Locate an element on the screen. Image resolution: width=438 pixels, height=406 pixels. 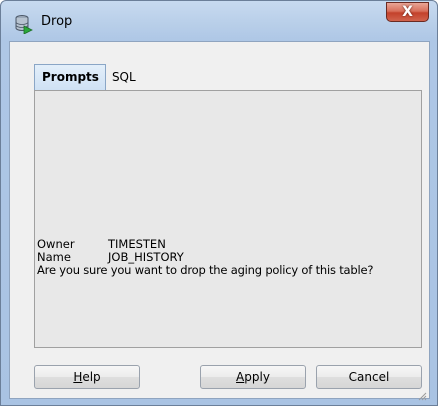
close-icon: X is located at coordinates (407, 12).